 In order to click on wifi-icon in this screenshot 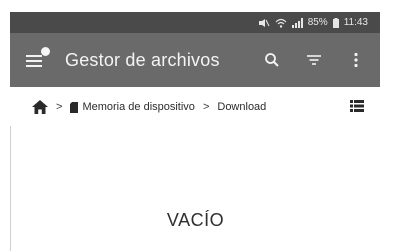, I will do `click(281, 23)`.